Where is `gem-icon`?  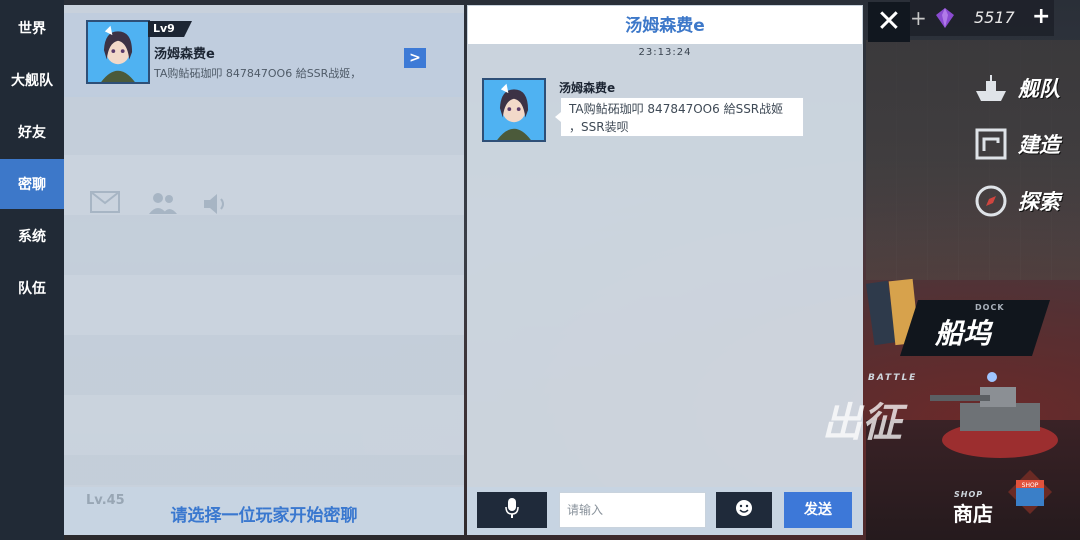
gem-icon is located at coordinates (945, 18).